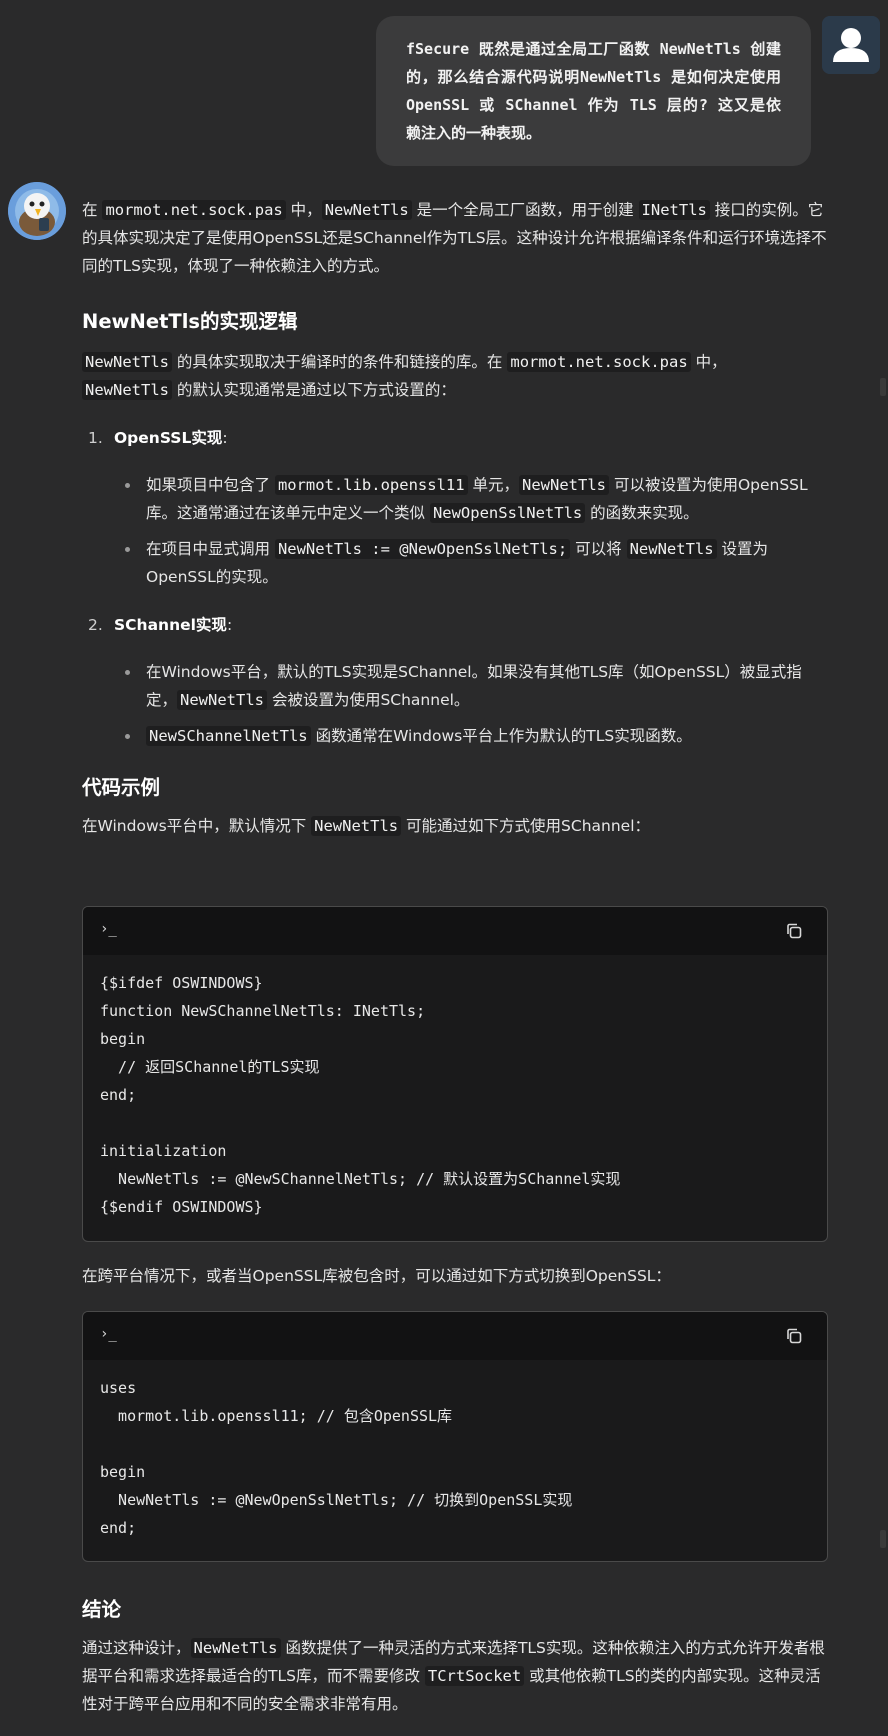 The height and width of the screenshot is (1736, 888). I want to click on text: 是一个全局工厂函数，用于创建, so click(525, 210).